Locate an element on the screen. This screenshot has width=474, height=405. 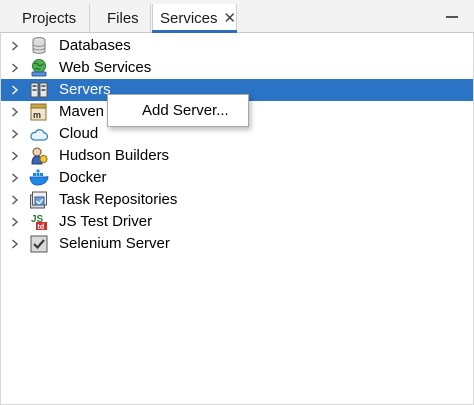
tree-node-label: Web Services is located at coordinates (105, 67).